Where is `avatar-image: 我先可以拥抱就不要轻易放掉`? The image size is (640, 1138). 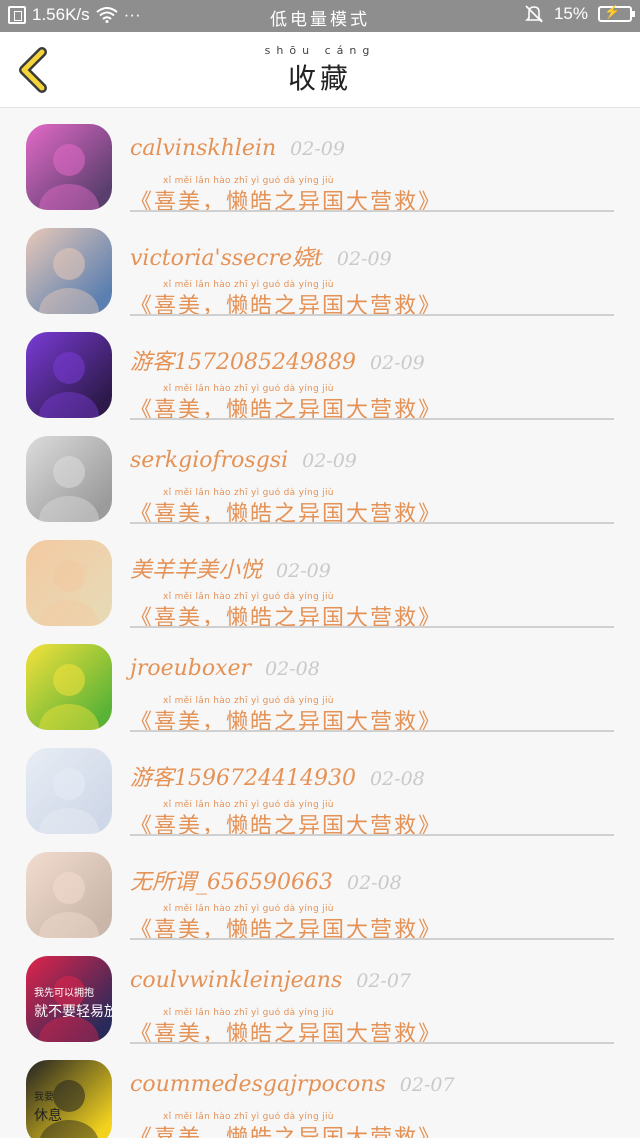
avatar-image: 我先可以拥抱就不要轻易放掉 is located at coordinates (73, 1009).